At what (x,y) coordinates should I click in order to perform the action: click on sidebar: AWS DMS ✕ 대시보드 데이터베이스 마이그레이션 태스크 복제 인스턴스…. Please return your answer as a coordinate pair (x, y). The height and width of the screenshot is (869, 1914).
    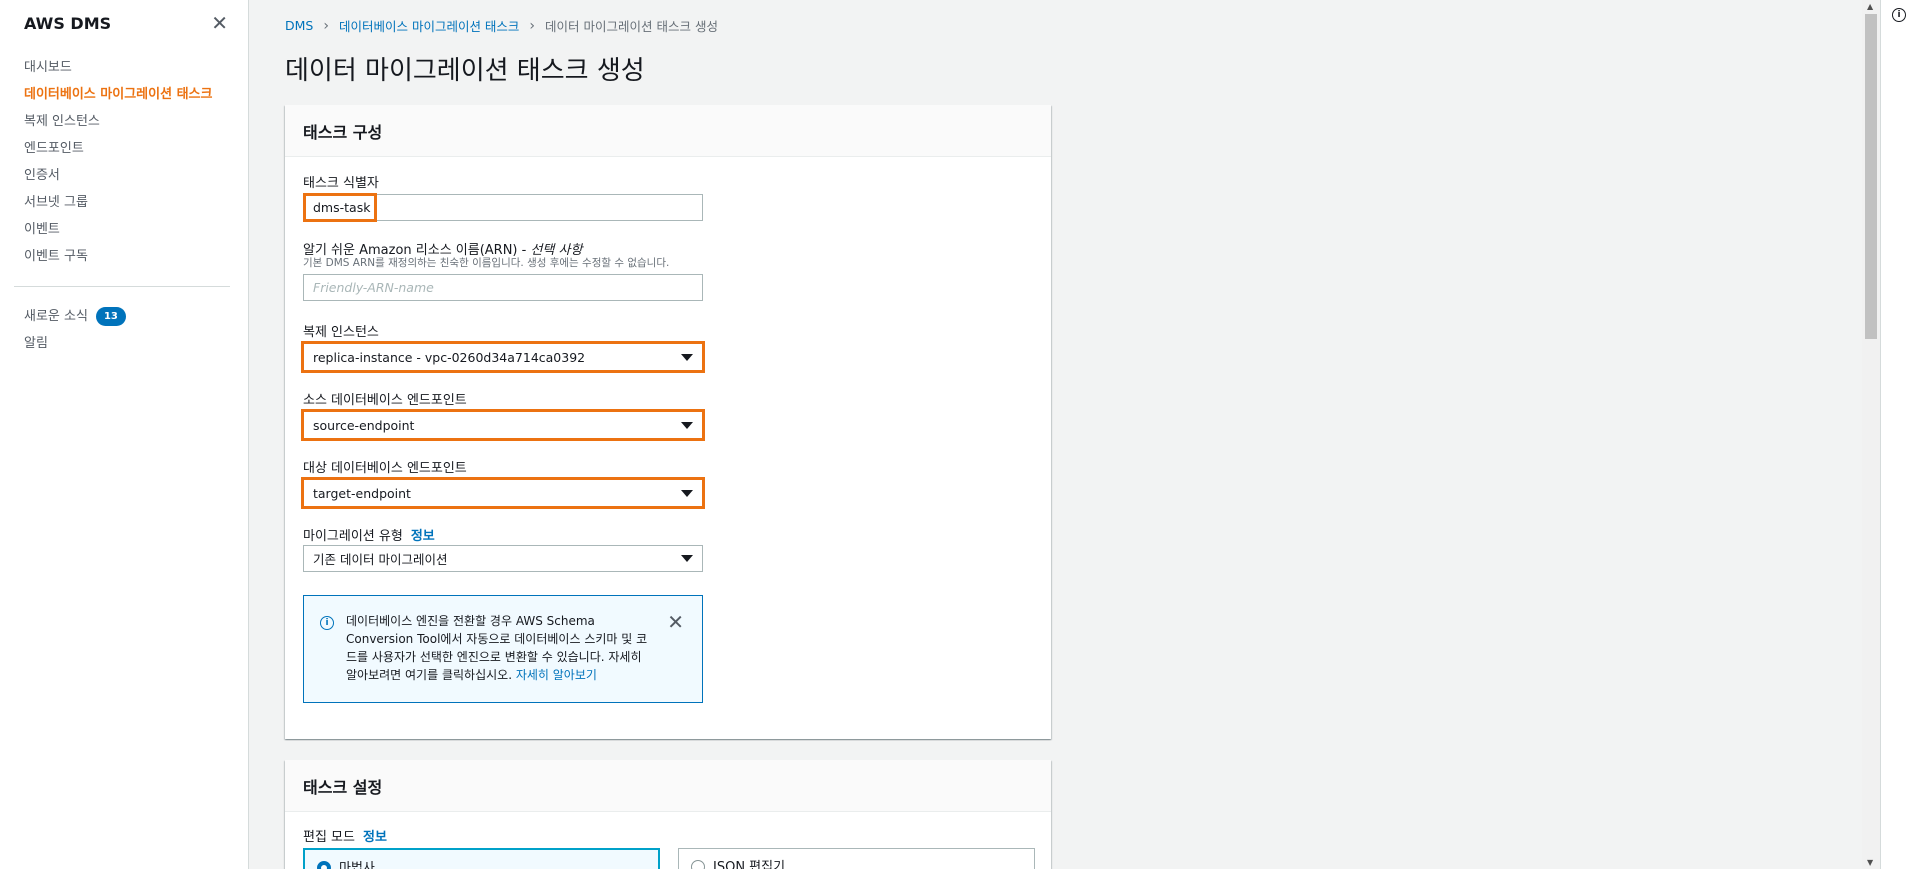
    Looking at the image, I should click on (124, 434).